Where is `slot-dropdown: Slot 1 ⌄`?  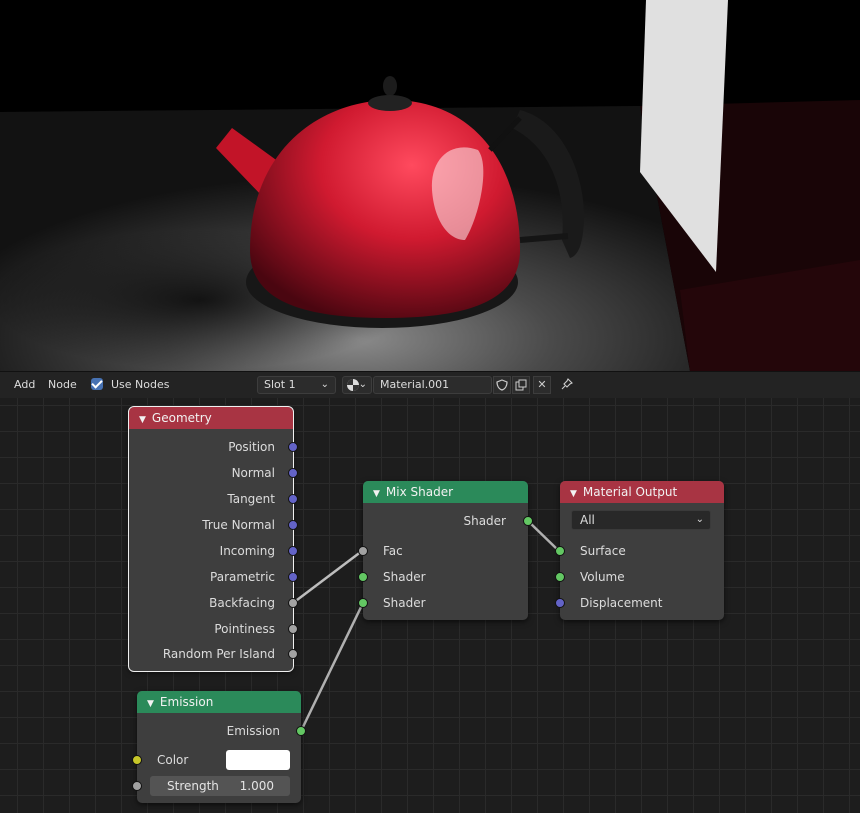
slot-dropdown: Slot 1 ⌄ is located at coordinates (296, 385).